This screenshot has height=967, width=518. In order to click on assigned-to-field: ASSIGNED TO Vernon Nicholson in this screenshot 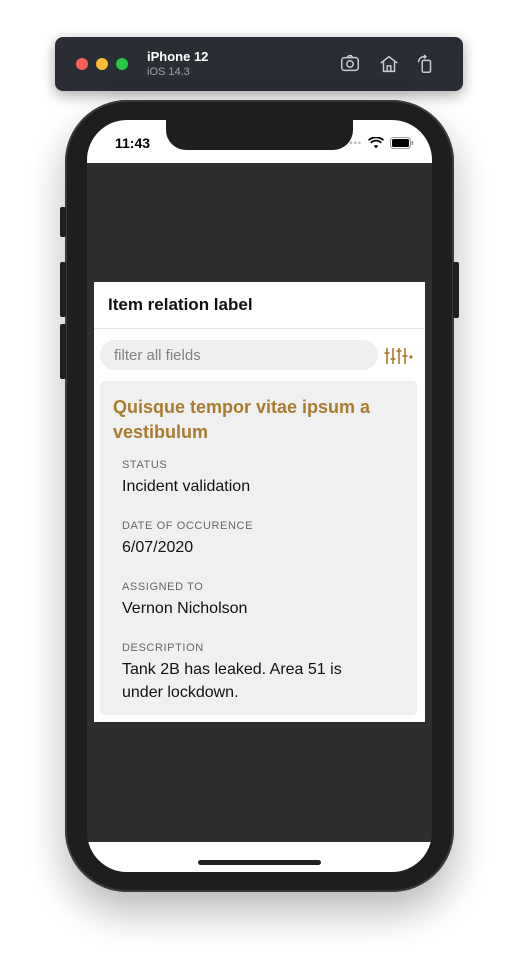, I will do `click(252, 600)`.